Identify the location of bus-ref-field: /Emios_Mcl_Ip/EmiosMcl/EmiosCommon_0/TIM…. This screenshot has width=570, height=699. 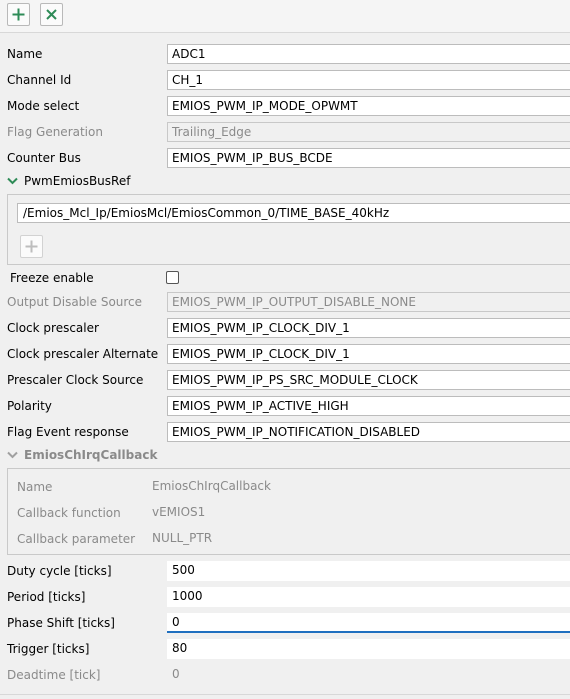
(293, 213).